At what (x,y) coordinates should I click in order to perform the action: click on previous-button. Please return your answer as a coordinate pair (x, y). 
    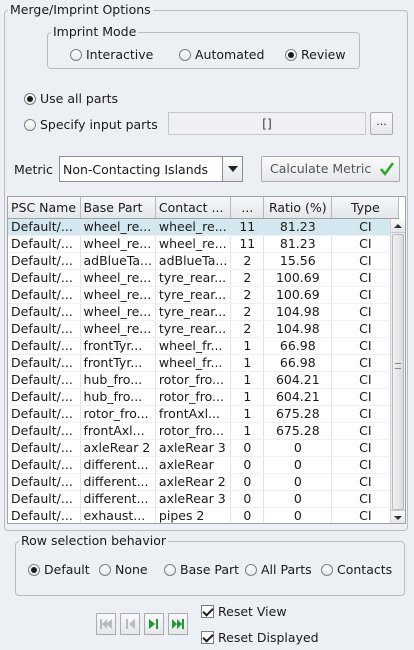
    Looking at the image, I should click on (130, 624).